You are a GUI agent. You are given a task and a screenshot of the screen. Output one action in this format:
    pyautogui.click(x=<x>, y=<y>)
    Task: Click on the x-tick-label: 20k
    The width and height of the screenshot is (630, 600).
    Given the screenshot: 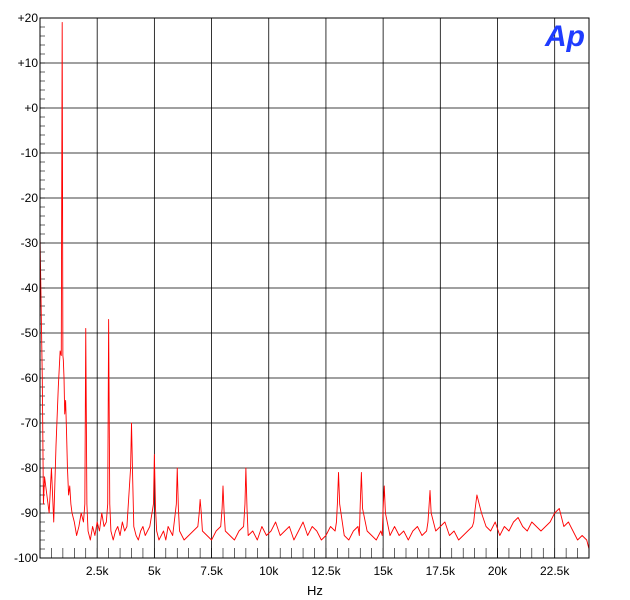 What is the action you would take?
    pyautogui.click(x=498, y=571)
    